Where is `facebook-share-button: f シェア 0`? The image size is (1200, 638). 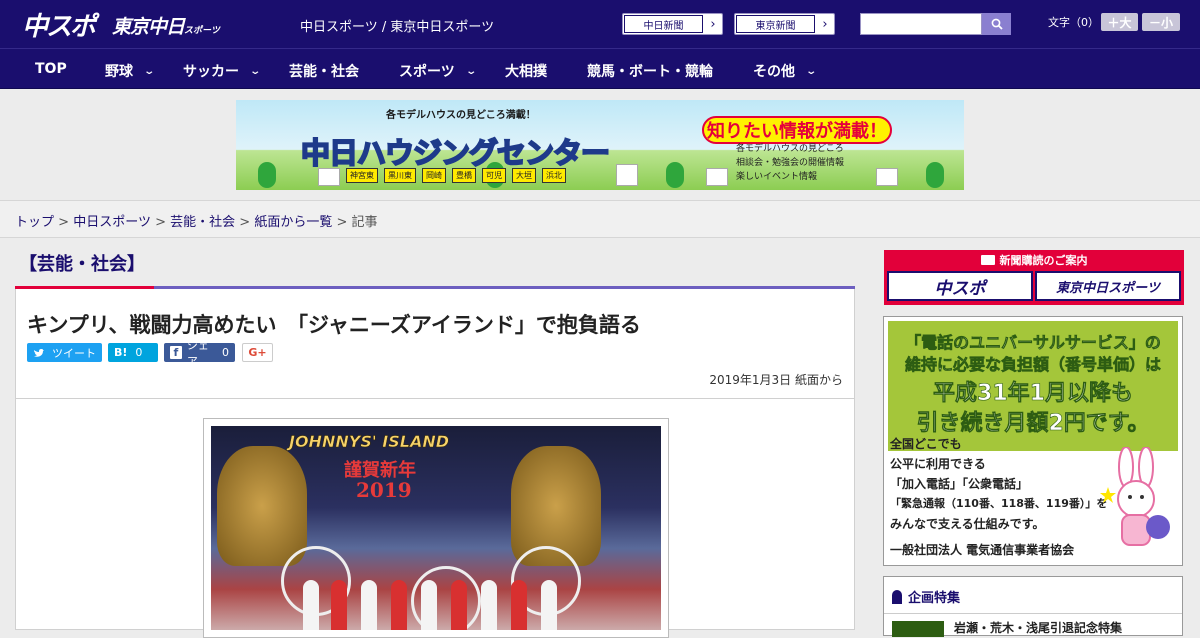 facebook-share-button: f シェア 0 is located at coordinates (199, 353).